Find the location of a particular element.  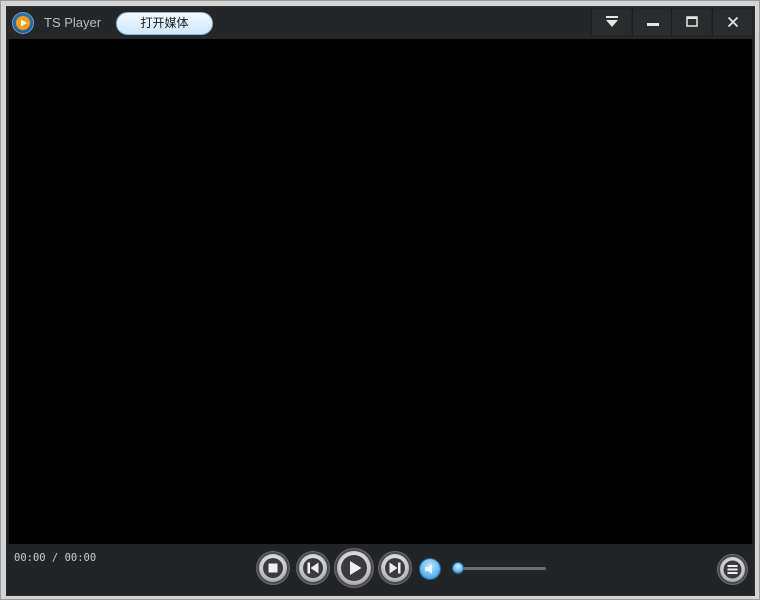

next-button is located at coordinates (395, 568).